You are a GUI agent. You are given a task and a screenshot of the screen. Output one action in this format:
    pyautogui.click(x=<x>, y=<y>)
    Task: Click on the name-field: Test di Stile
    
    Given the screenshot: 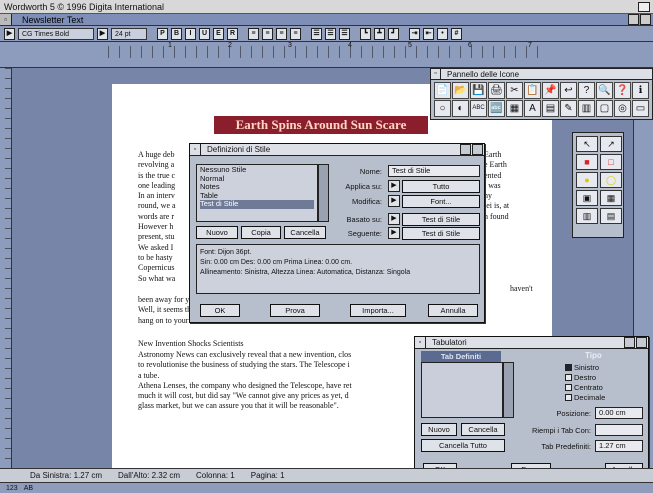 What is the action you would take?
    pyautogui.click(x=434, y=171)
    